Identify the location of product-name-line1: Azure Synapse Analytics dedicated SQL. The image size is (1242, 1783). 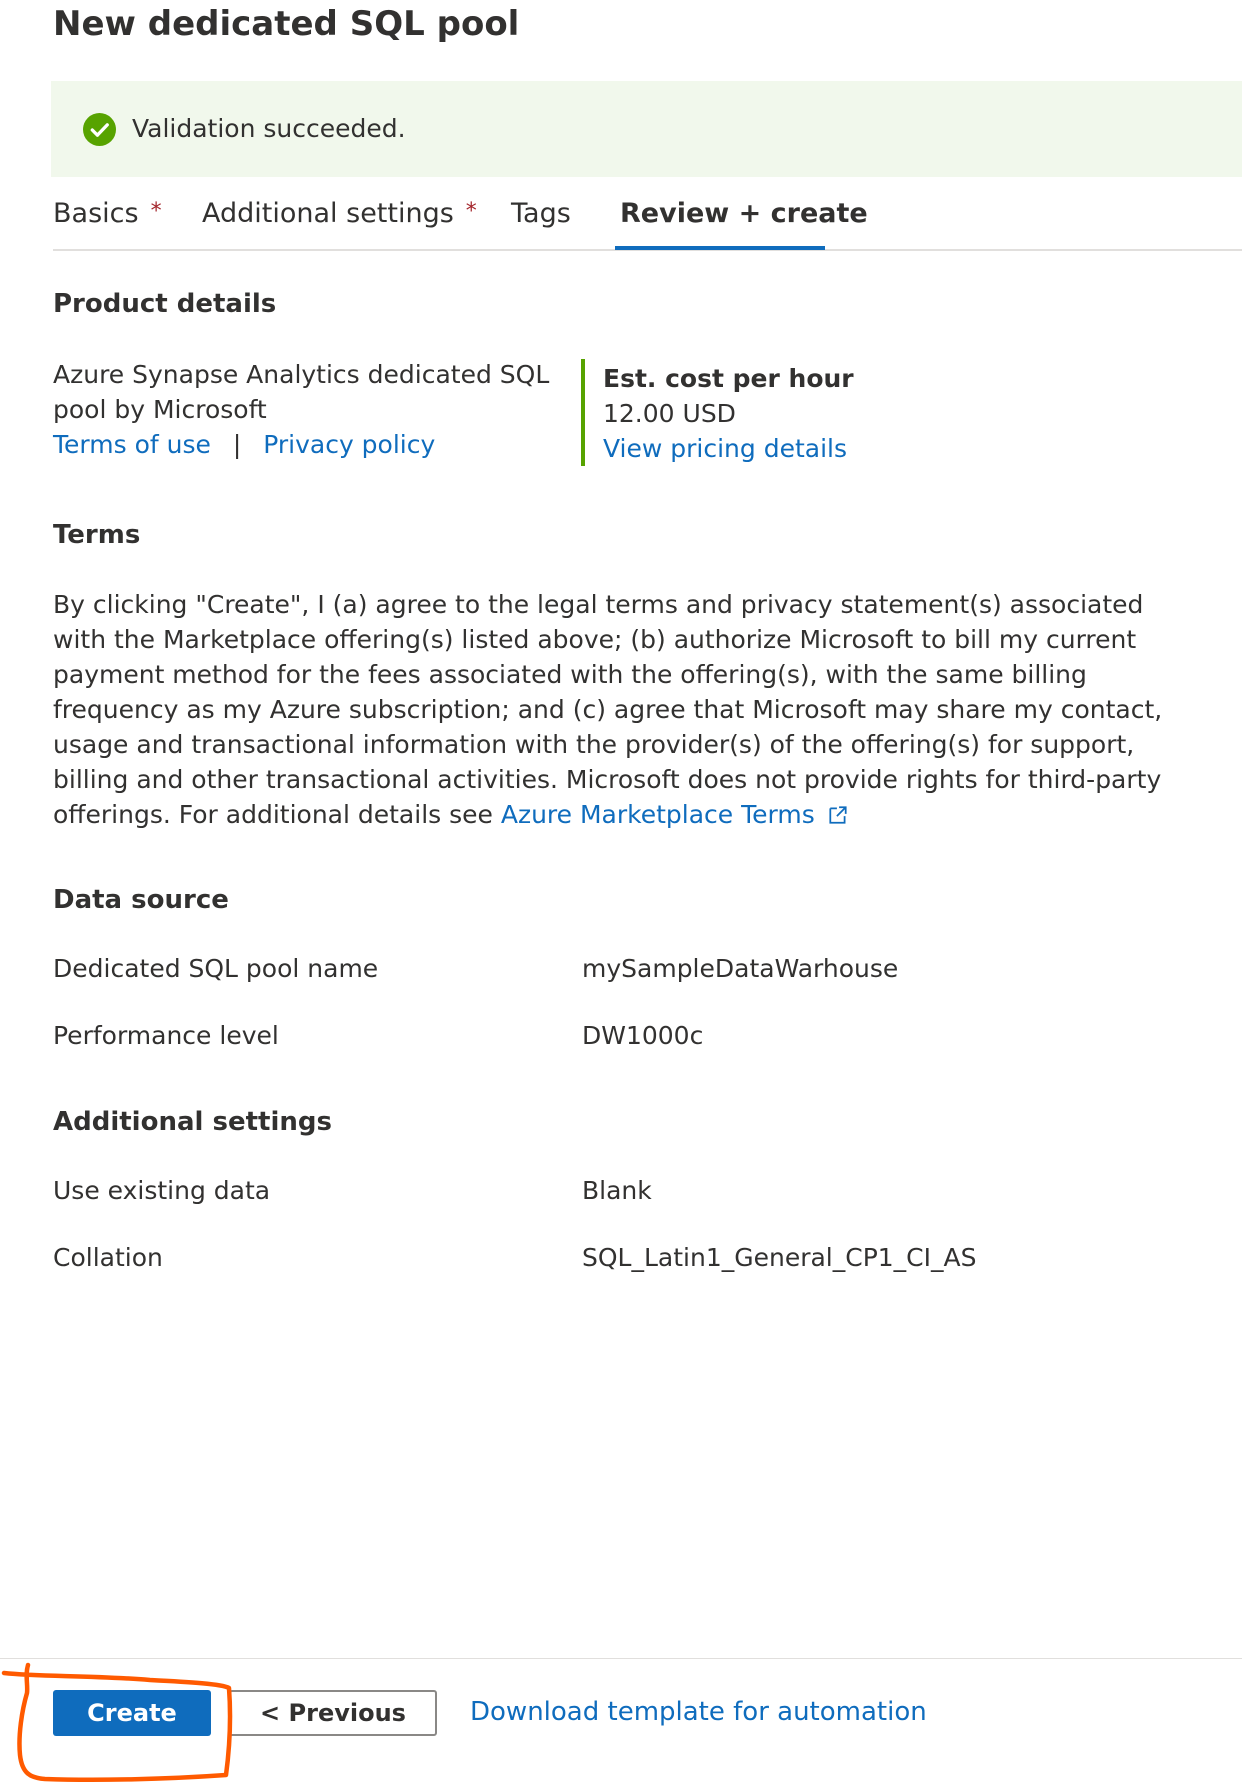
(301, 374).